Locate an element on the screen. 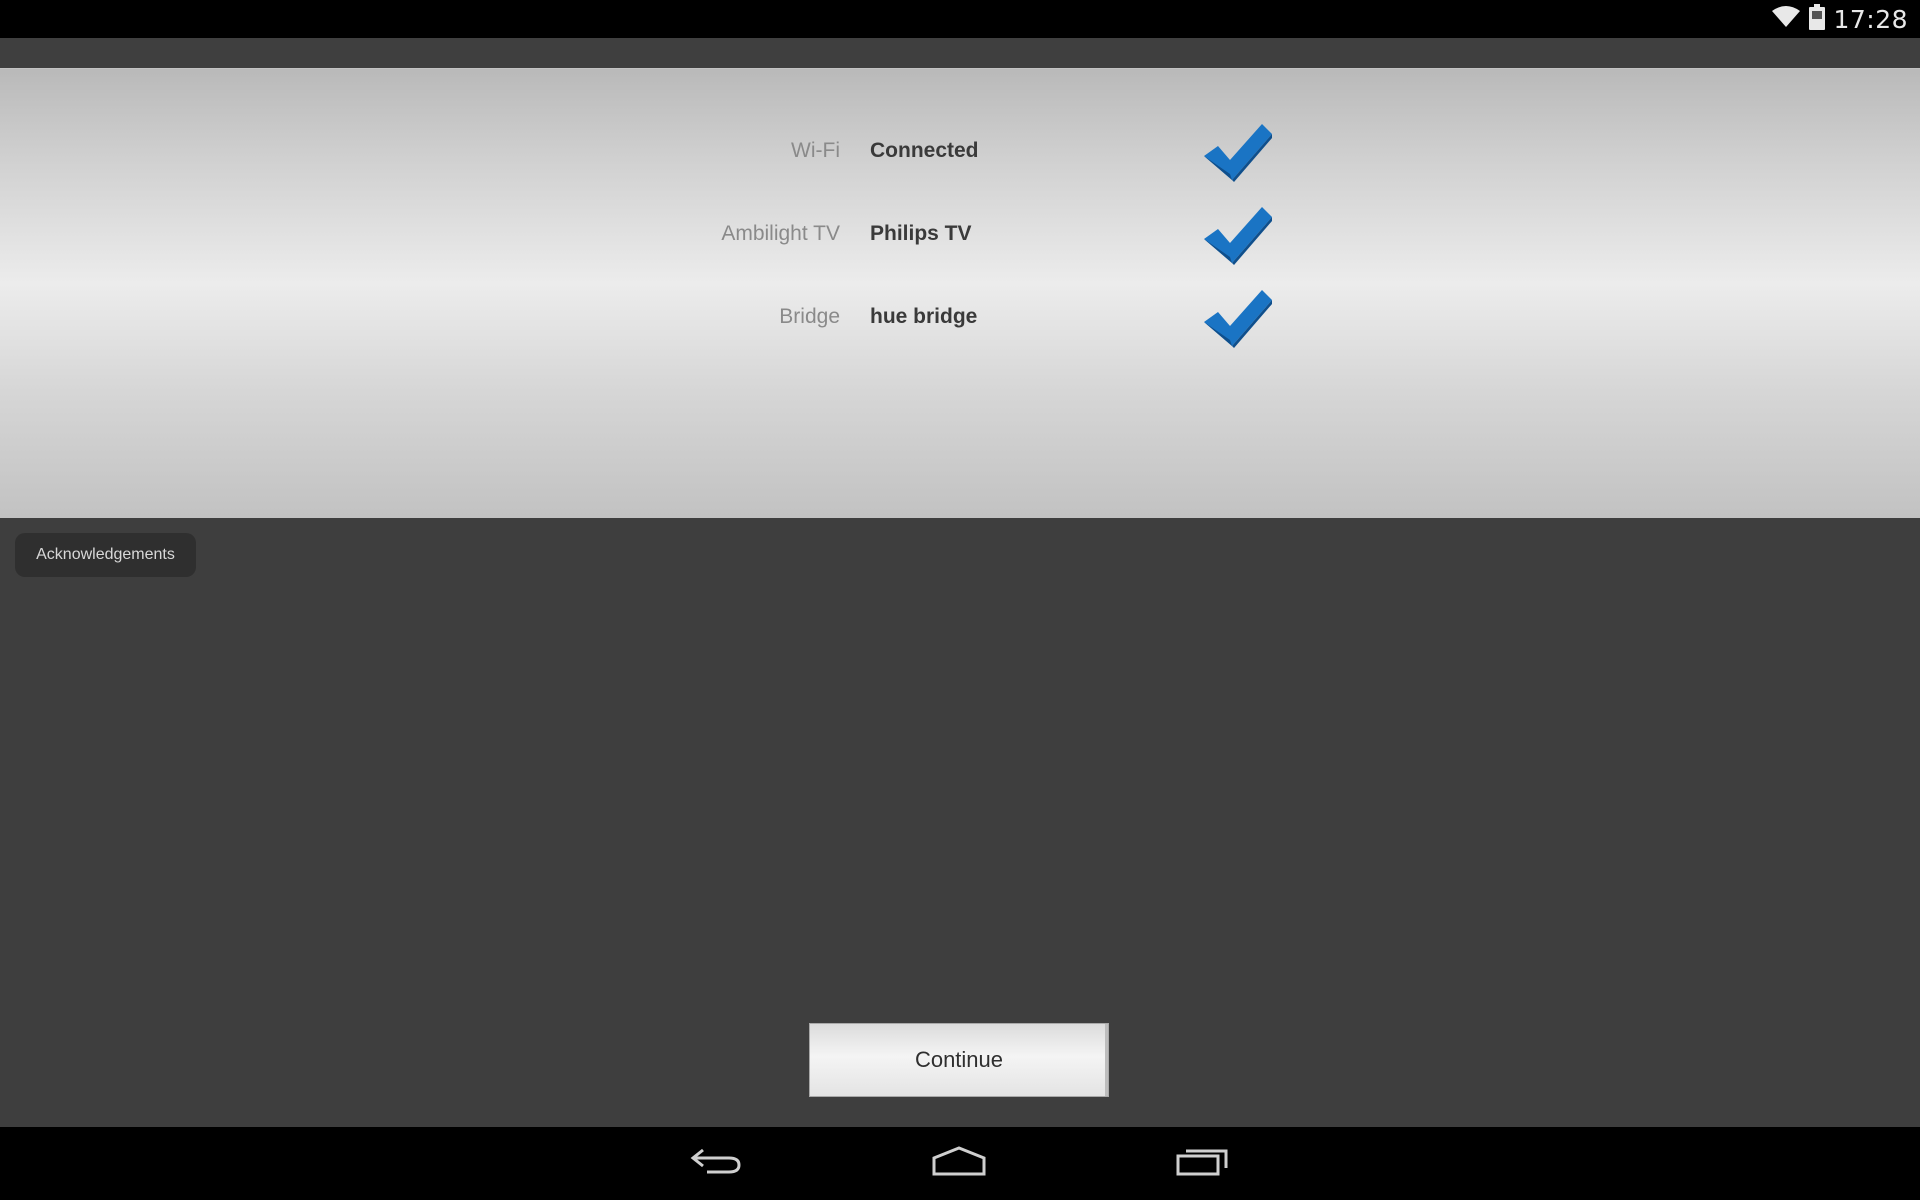 The image size is (1920, 1200). continue-button: Continue is located at coordinates (959, 1060).